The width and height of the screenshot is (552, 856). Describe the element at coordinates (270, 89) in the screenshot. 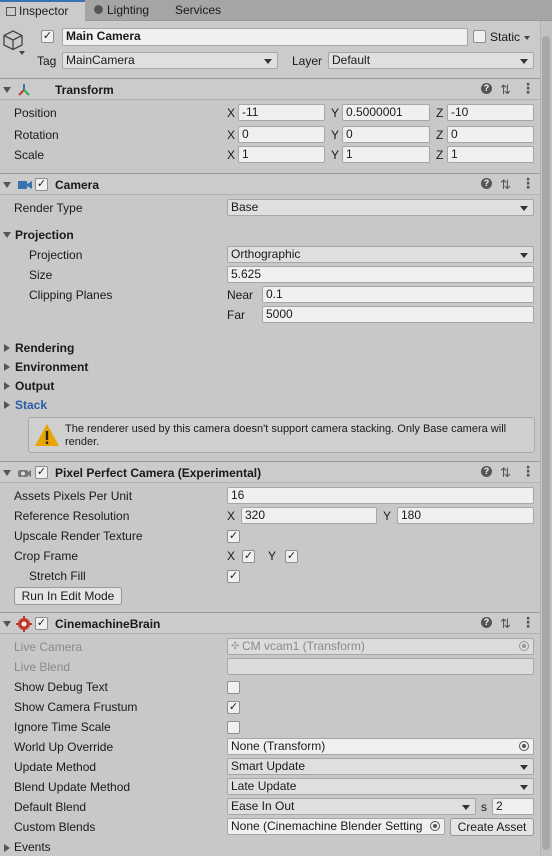

I see `transform-header: Transform ? ⇅ ⋮` at that location.